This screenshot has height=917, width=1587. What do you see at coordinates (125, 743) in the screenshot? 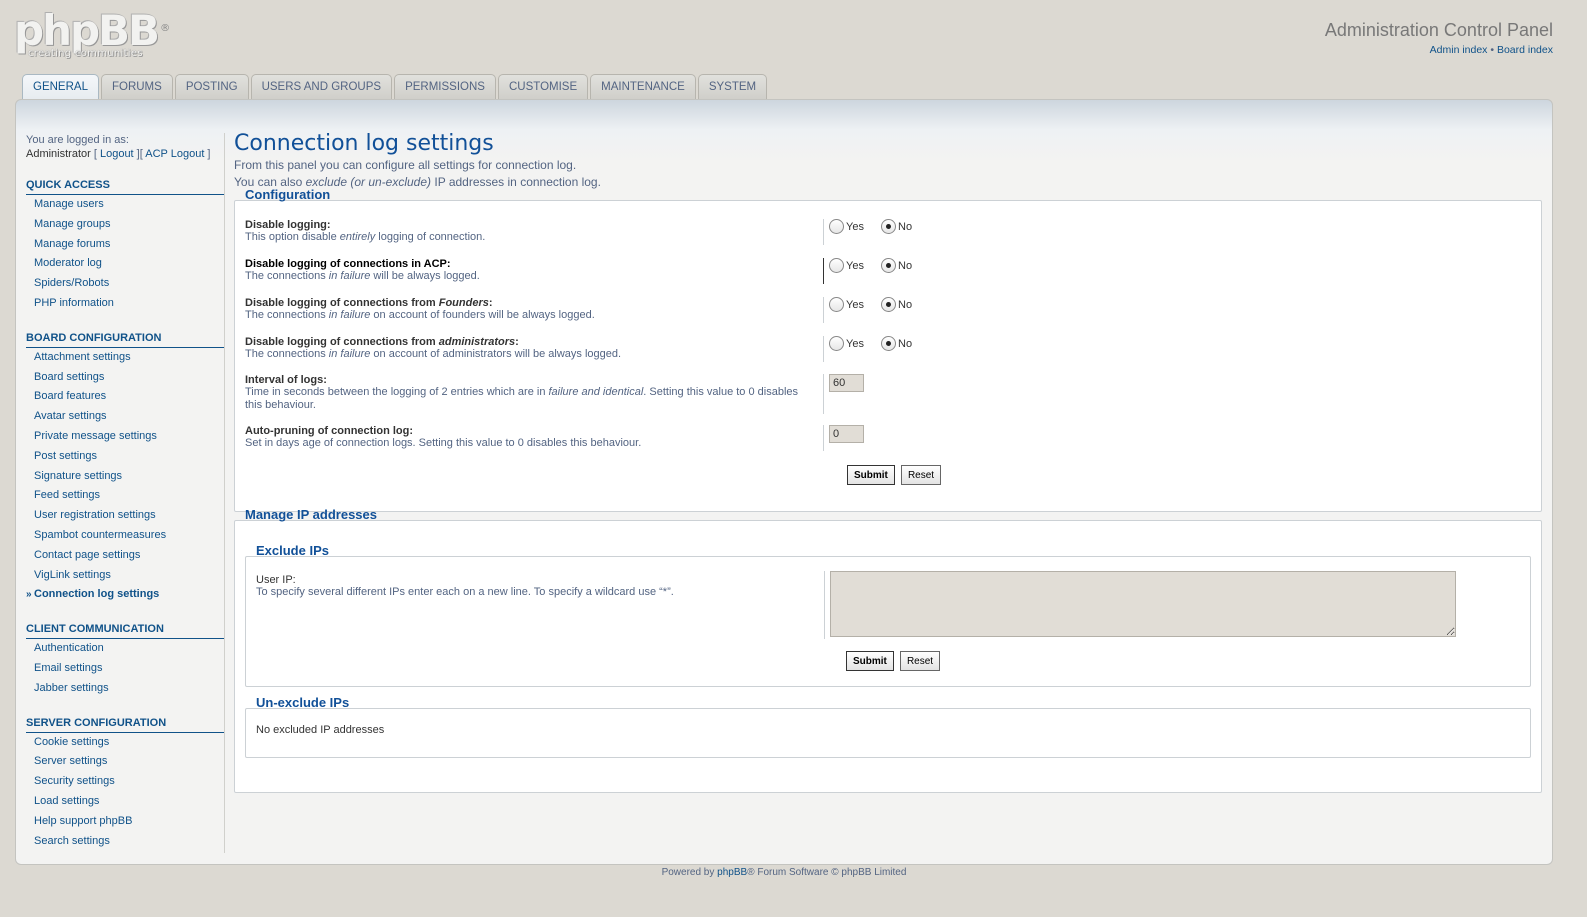
I see `sidebar-item-cookie-settings: Cookie settings` at bounding box center [125, 743].